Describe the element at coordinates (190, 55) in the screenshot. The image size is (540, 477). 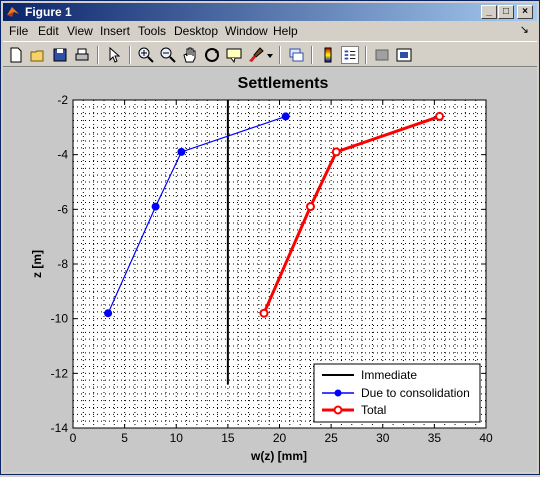
I see `pan-hand-icon` at that location.